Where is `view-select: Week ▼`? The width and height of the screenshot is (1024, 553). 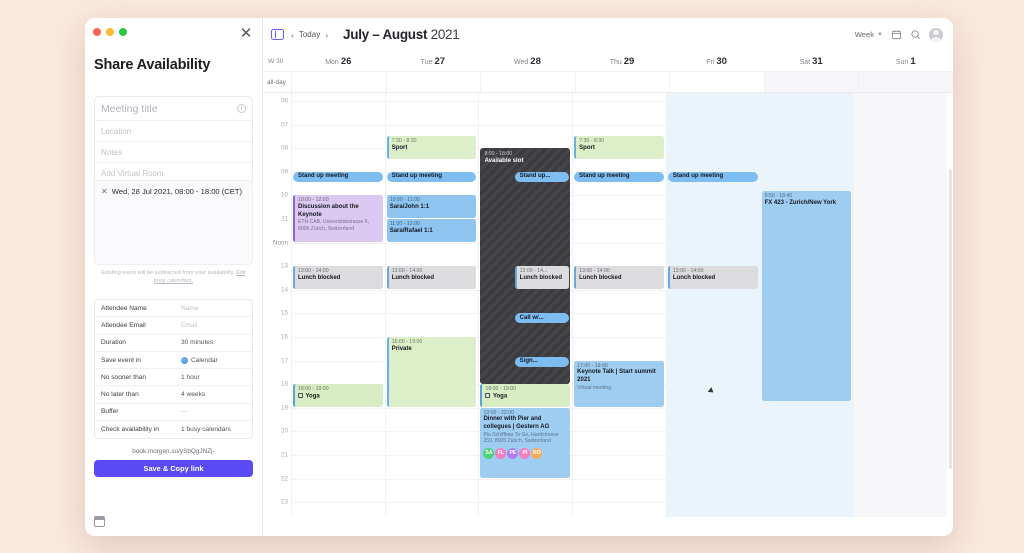
view-select: Week ▼ is located at coordinates (869, 34).